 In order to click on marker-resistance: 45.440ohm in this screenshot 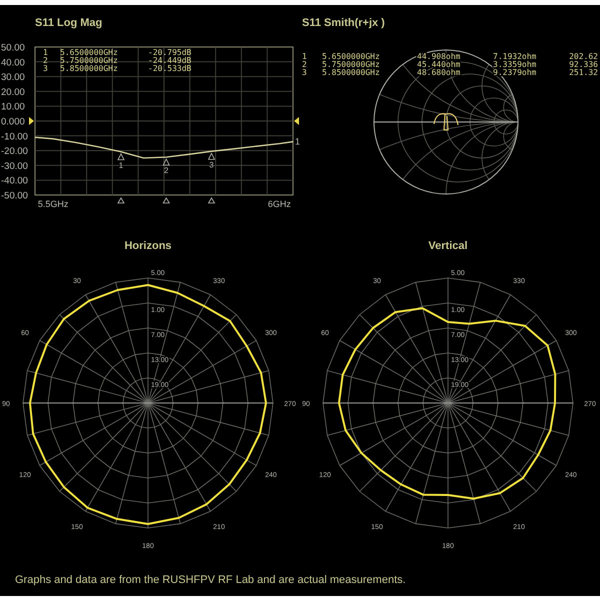, I will do `click(438, 64)`.